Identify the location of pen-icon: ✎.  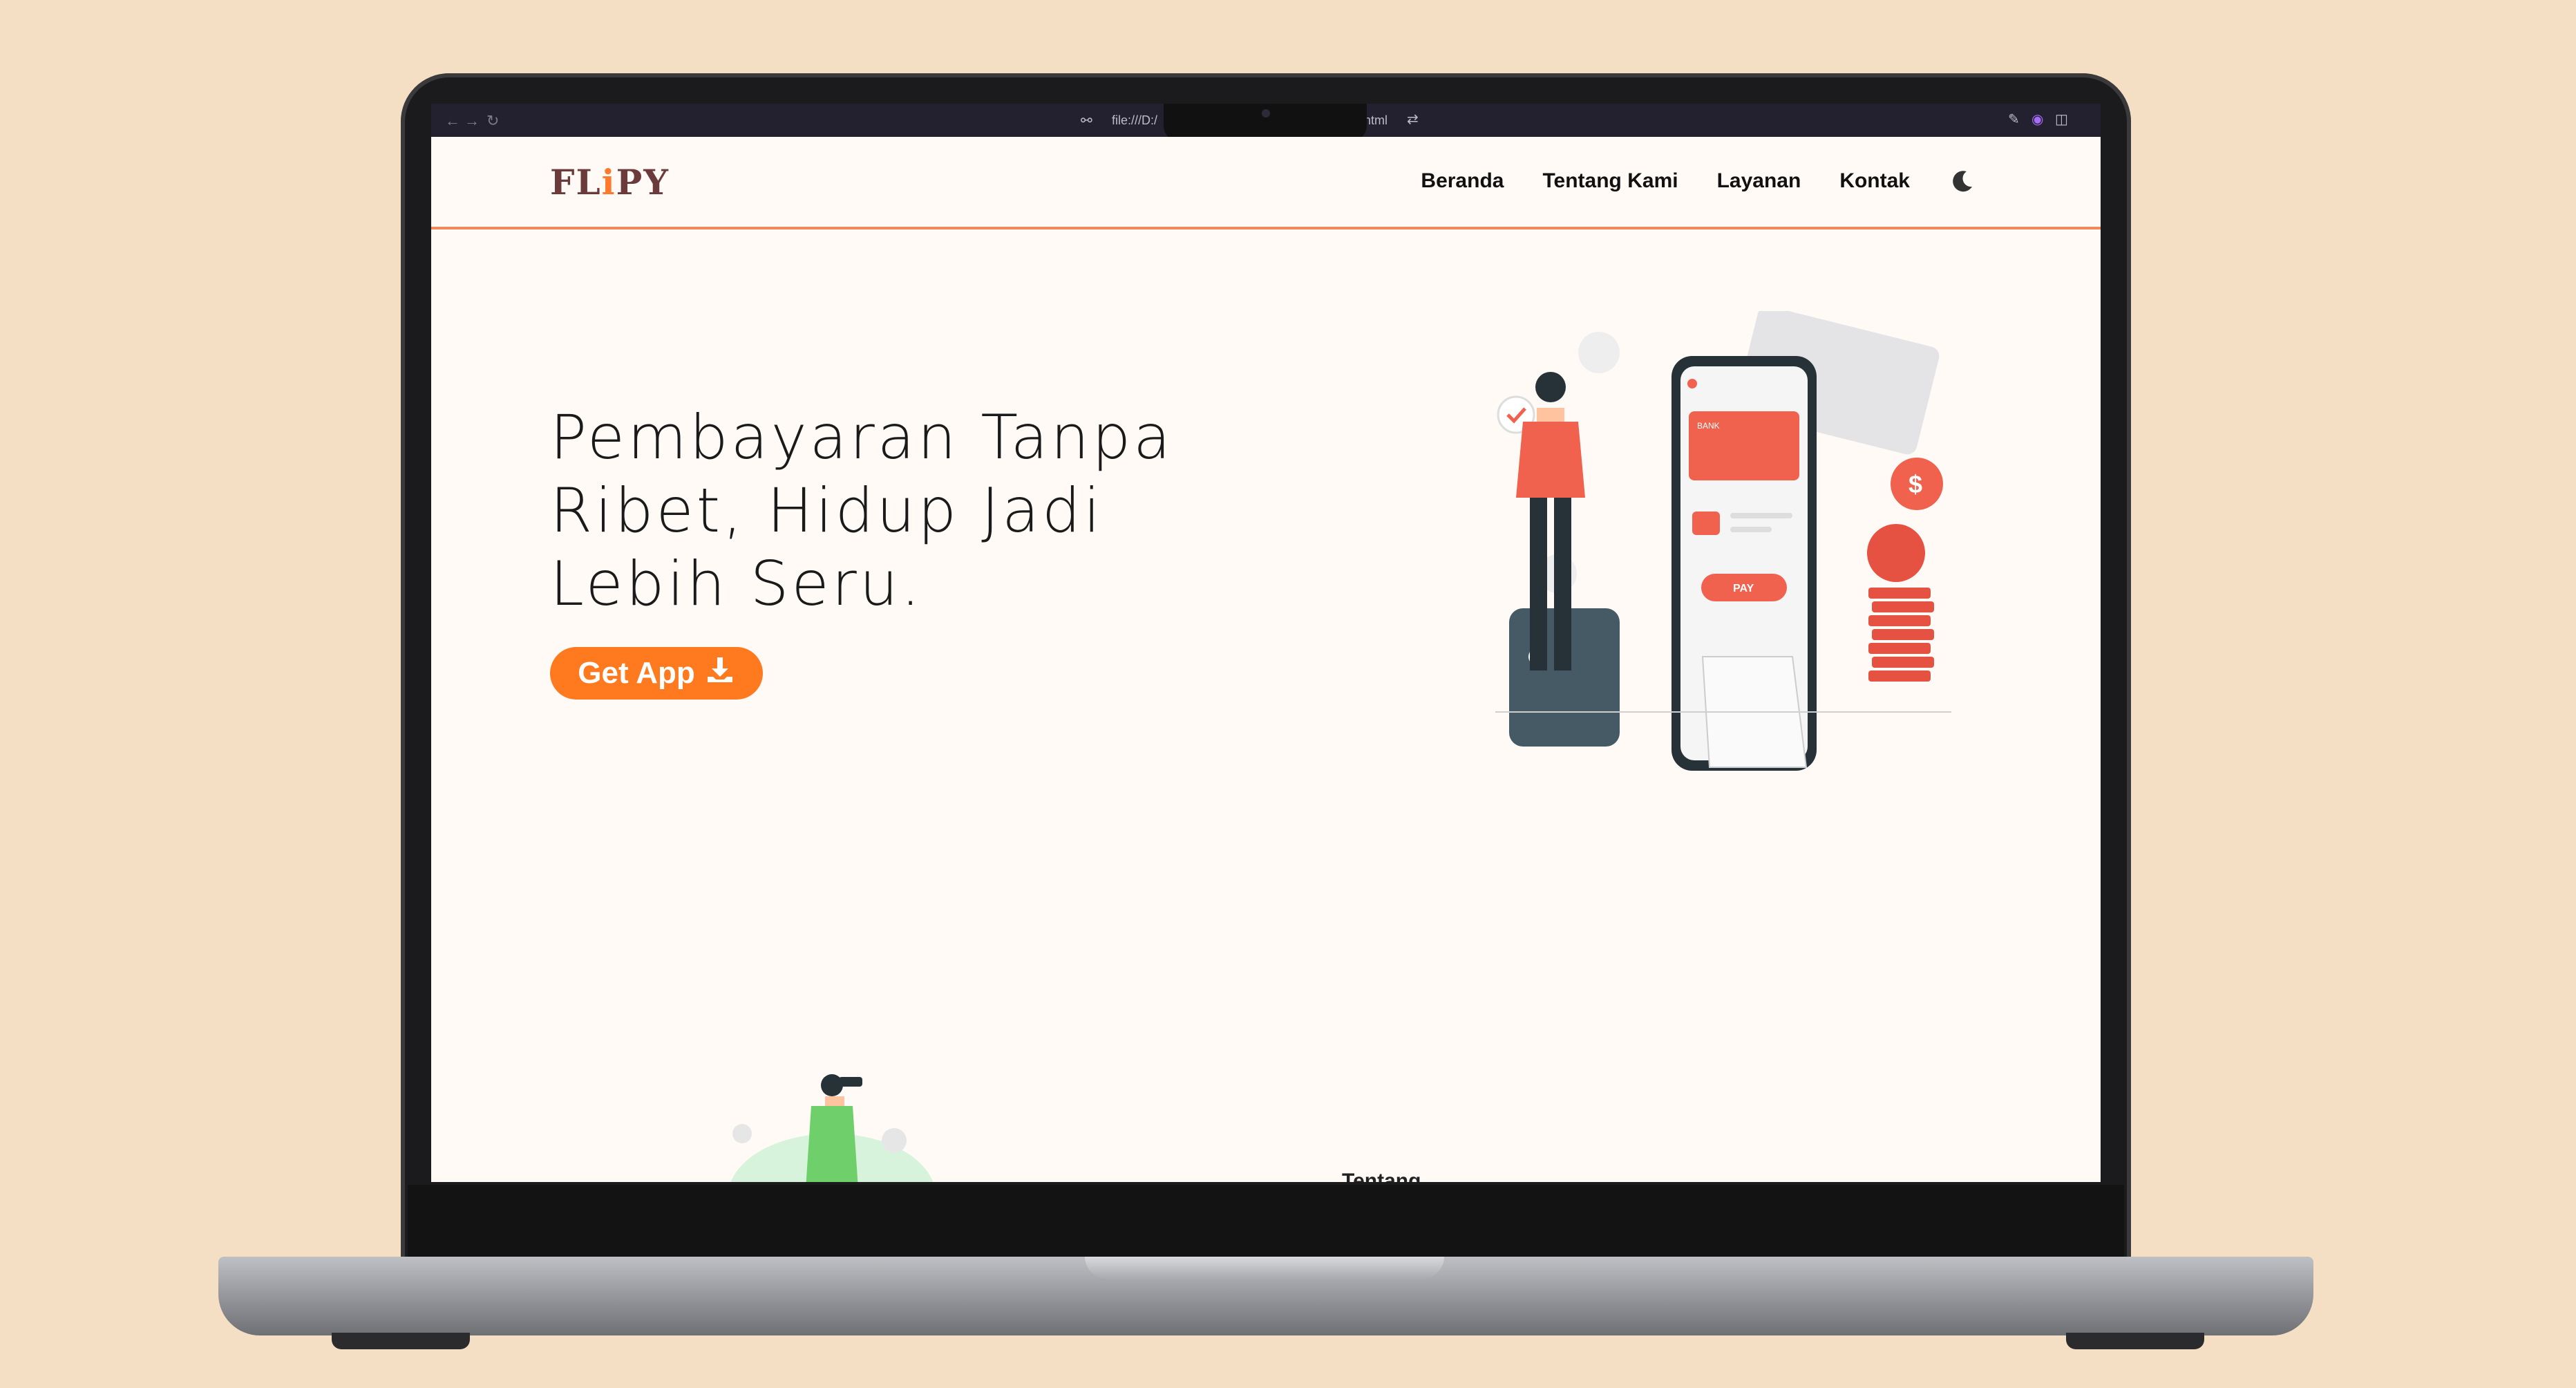
(2014, 120).